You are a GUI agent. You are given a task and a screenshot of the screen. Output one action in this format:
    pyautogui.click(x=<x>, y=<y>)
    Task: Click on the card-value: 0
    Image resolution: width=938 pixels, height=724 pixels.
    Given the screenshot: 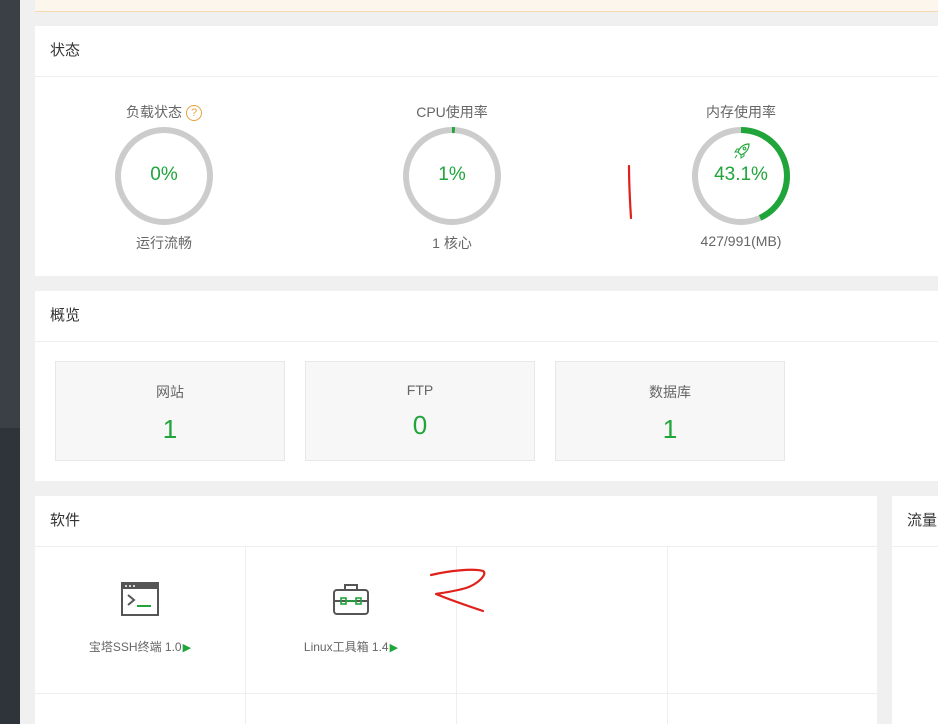 What is the action you would take?
    pyautogui.click(x=420, y=425)
    